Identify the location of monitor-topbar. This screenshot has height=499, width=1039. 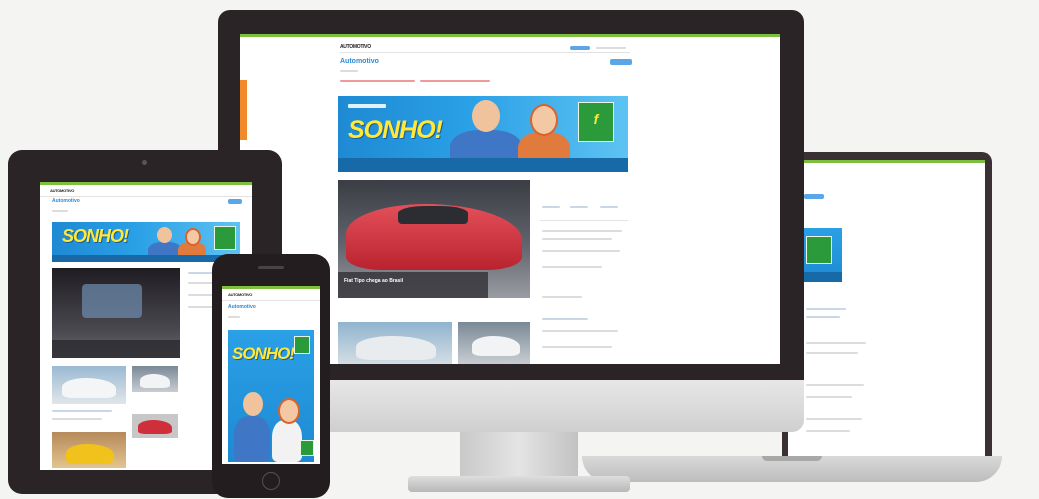
(510, 35).